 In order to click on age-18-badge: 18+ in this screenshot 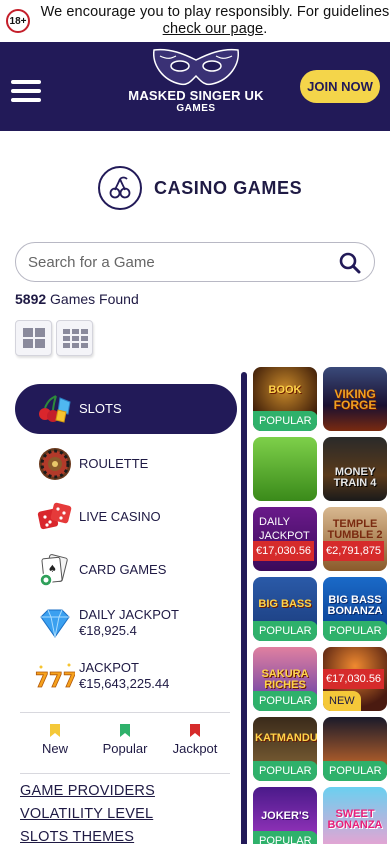, I will do `click(18, 21)`.